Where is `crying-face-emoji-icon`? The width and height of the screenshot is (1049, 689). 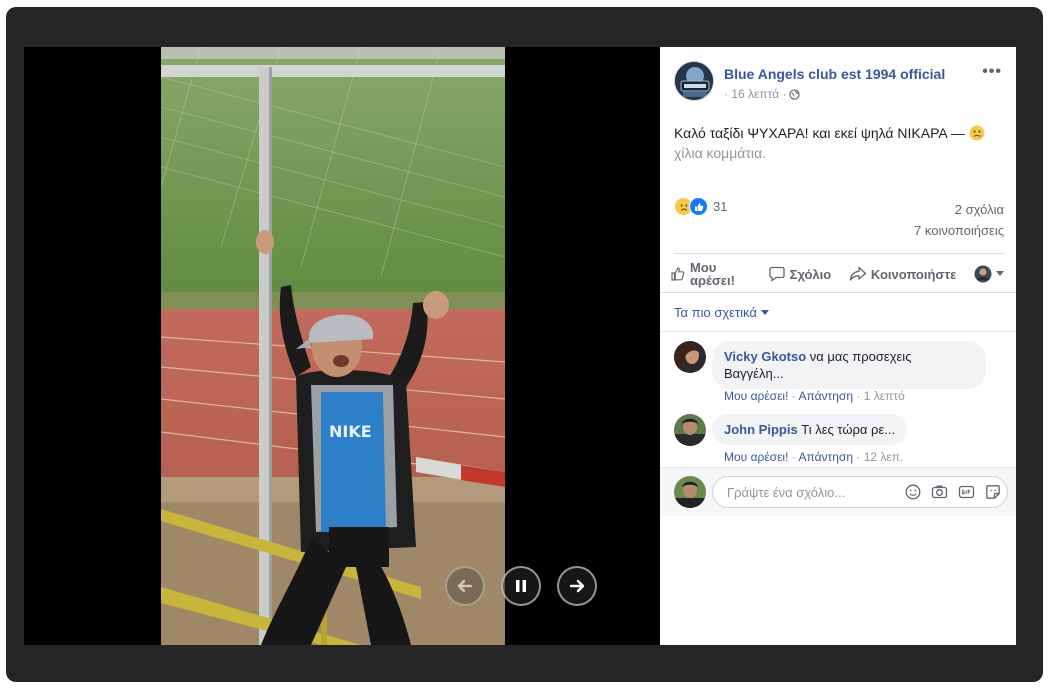
crying-face-emoji-icon is located at coordinates (977, 133).